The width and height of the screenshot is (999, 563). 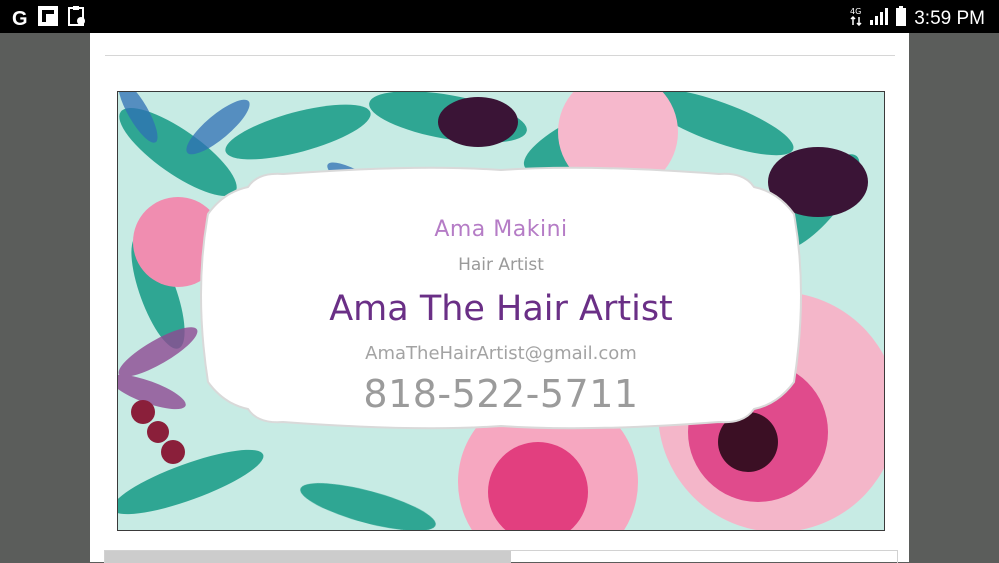 I want to click on status-bar-system: 4G 3:59 PM, so click(x=917, y=18).